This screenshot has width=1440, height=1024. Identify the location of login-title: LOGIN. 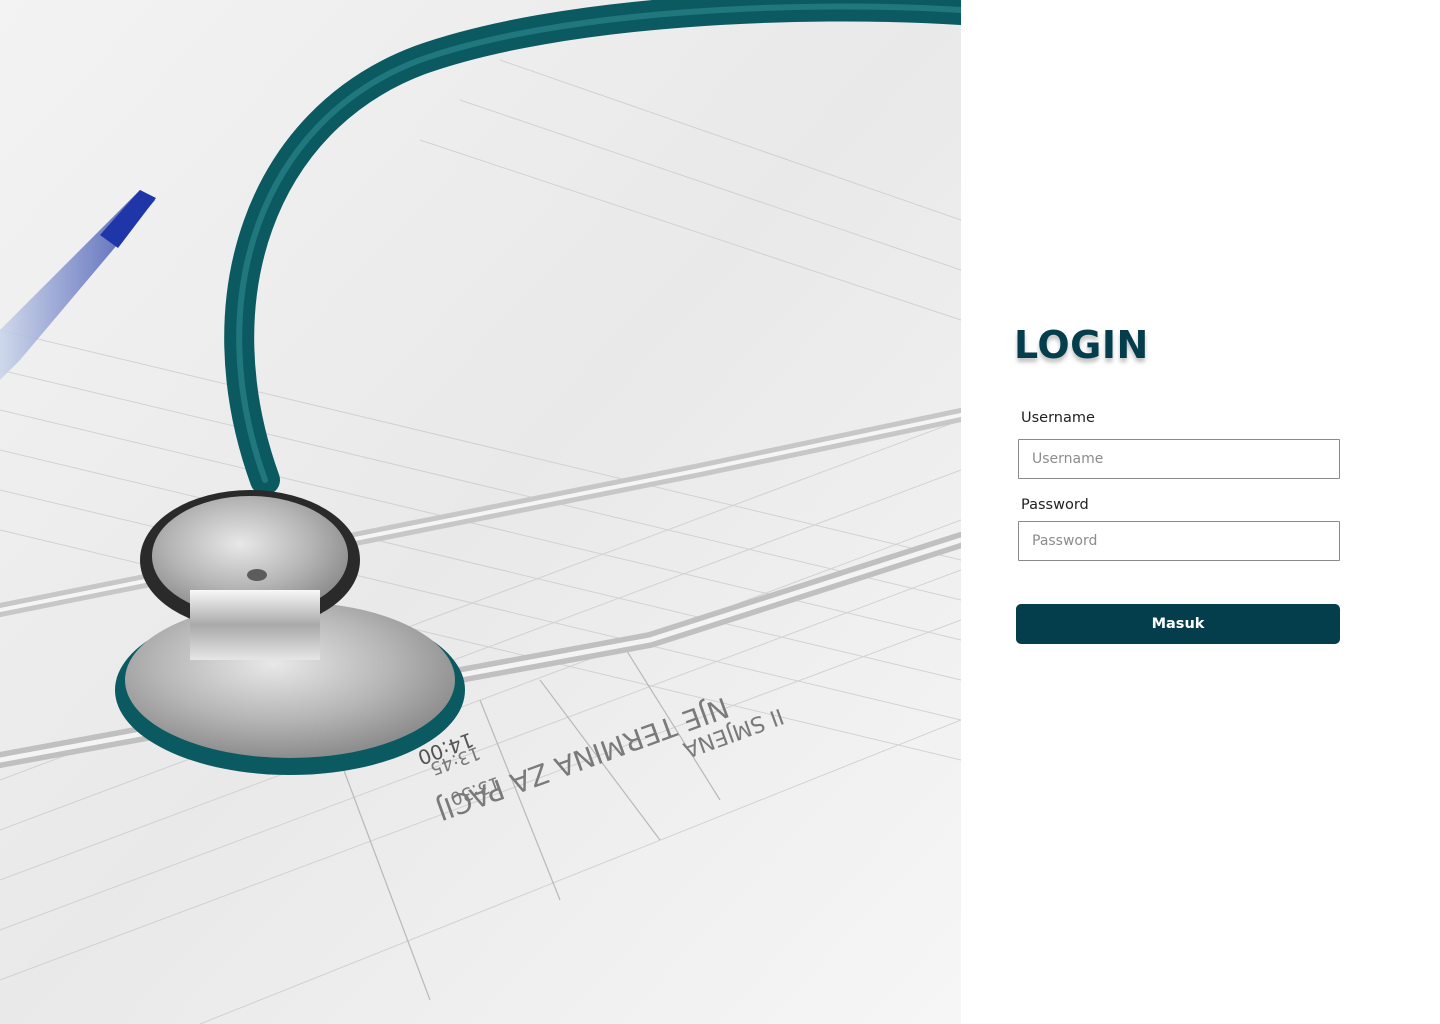
(1081, 345).